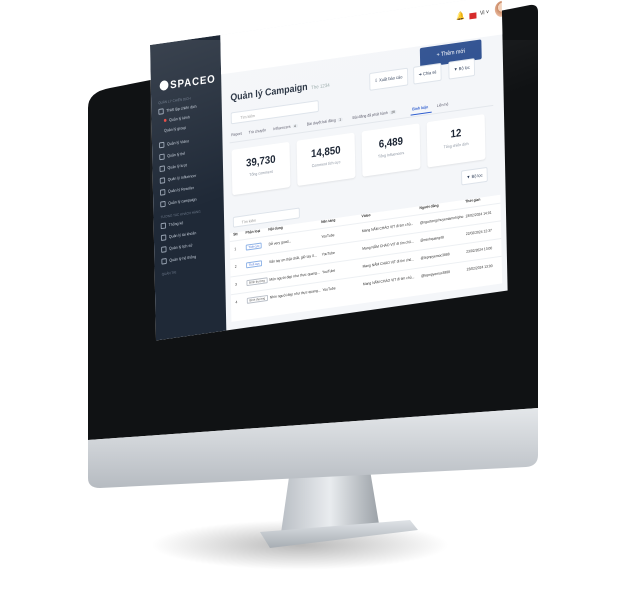 Image resolution: width=622 pixels, height=611 pixels. Describe the element at coordinates (366, 216) in the screenshot. I see `column-header: Video` at that location.